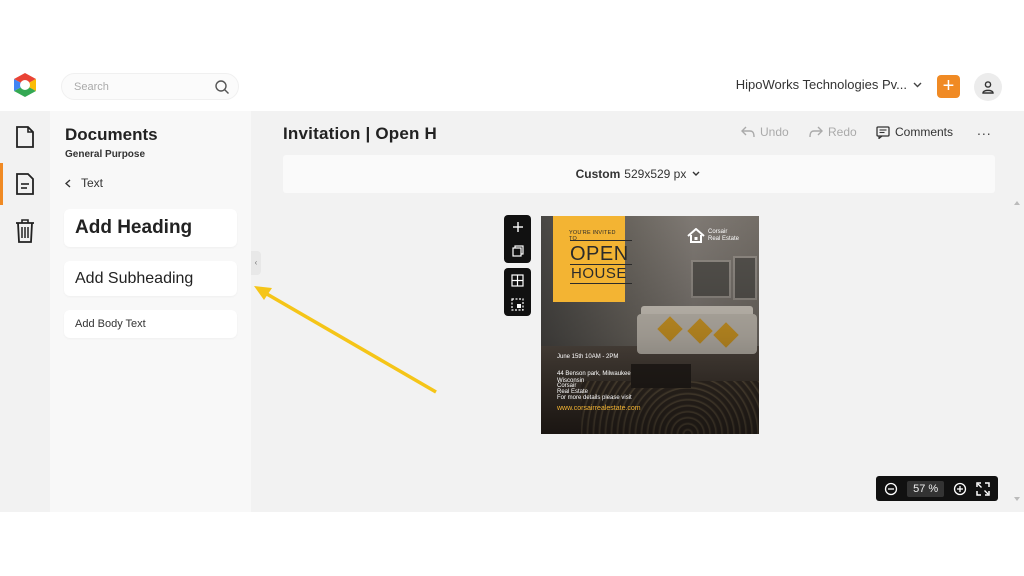 The height and width of the screenshot is (576, 1024). Describe the element at coordinates (842, 132) in the screenshot. I see `redo-label: Redo` at that location.